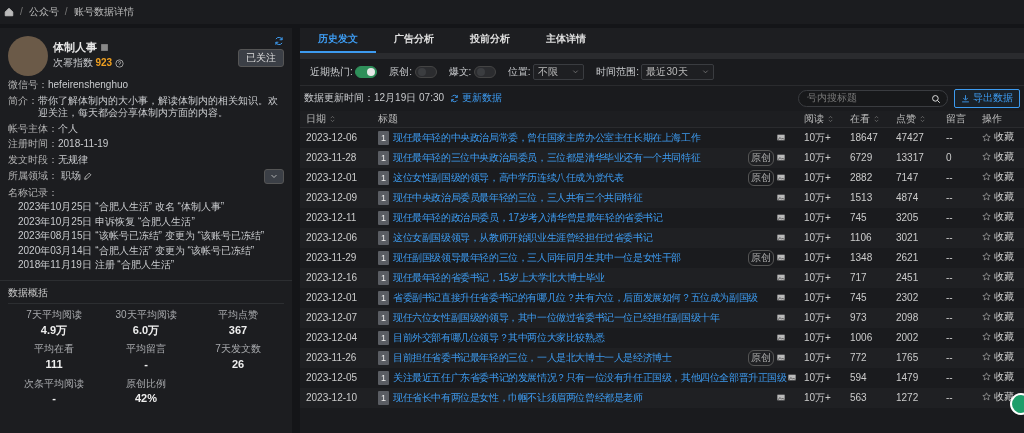 This screenshot has height=433, width=1024. Describe the element at coordinates (331, 71) in the screenshot. I see `filter-label: 近期热门:` at that location.